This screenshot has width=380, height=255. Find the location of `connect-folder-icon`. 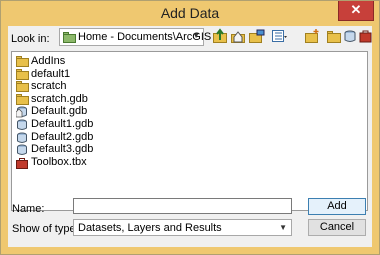

connect-folder-icon is located at coordinates (256, 36).